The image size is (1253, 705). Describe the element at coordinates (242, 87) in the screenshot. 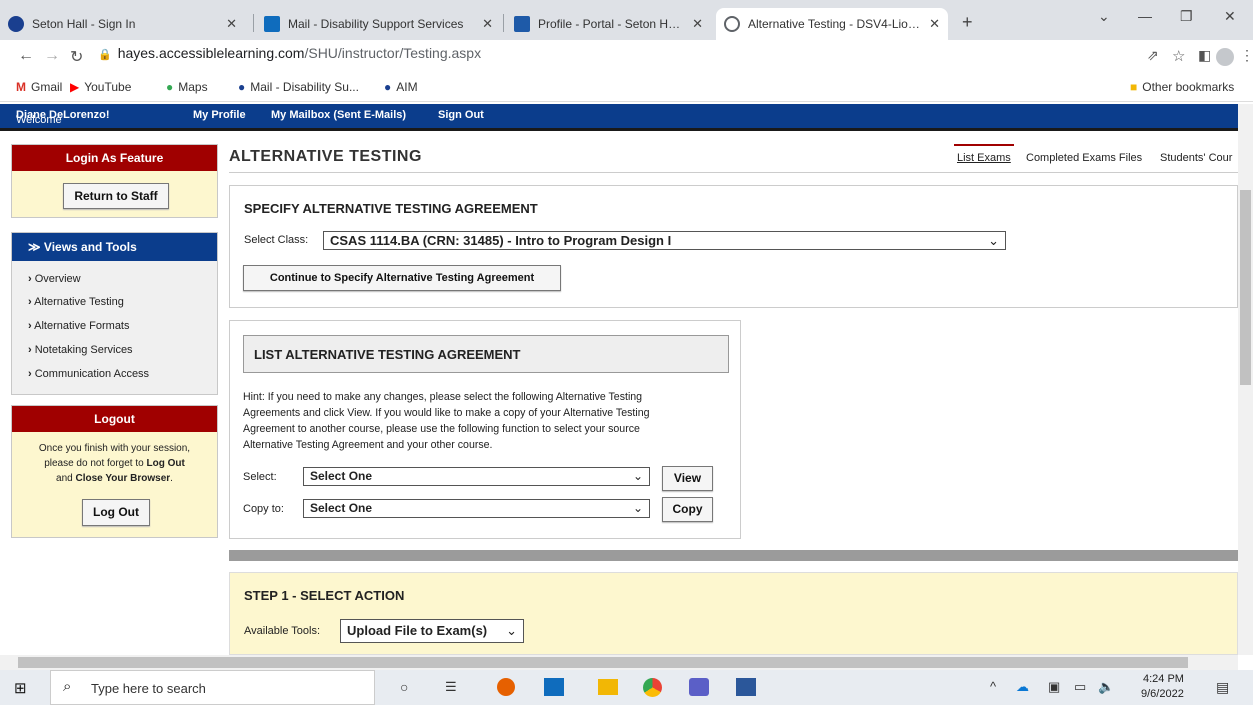

I see `circle-logo-icon: ●` at that location.